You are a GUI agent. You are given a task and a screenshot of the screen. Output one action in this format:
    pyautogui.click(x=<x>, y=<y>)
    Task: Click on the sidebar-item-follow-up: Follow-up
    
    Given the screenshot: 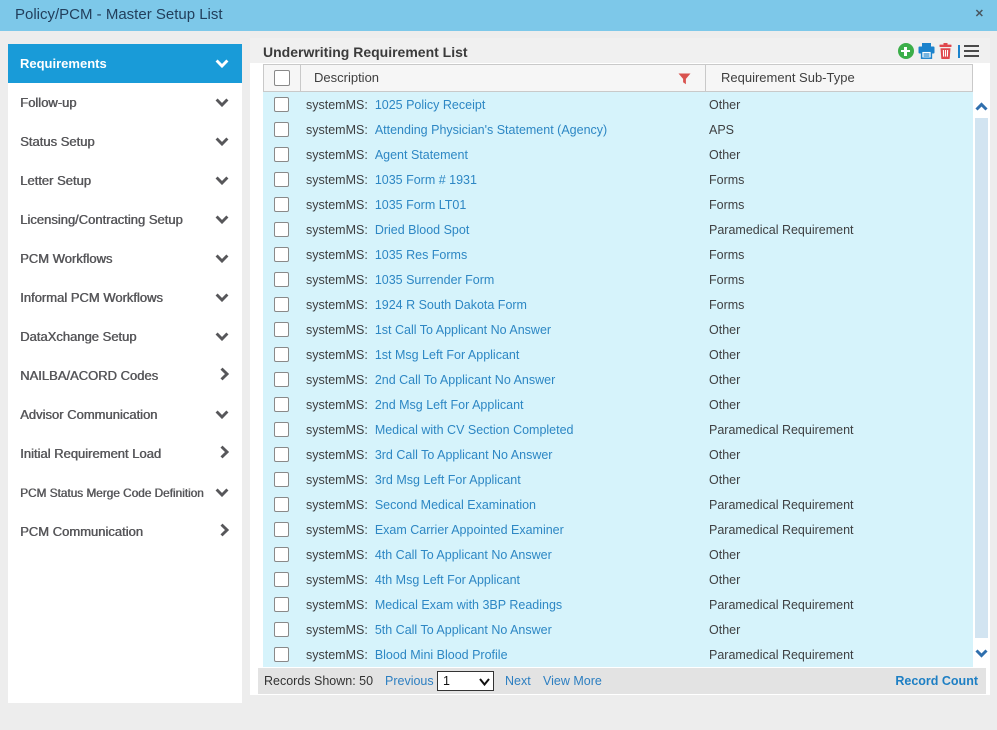 What is the action you would take?
    pyautogui.click(x=125, y=102)
    